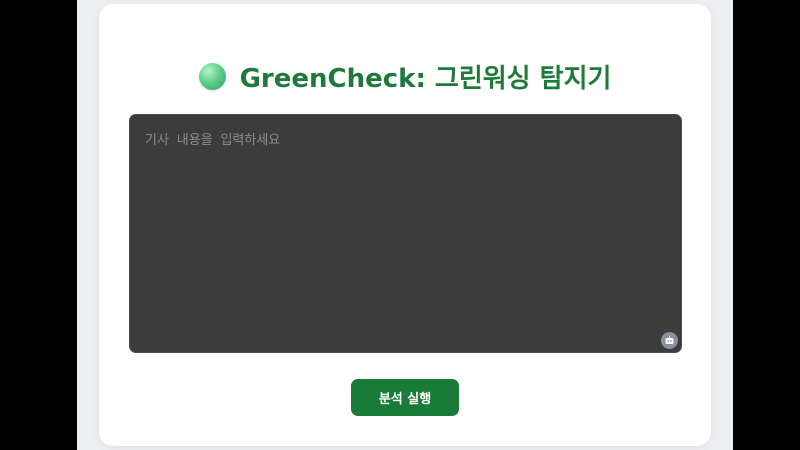  What do you see at coordinates (405, 397) in the screenshot?
I see `analyze-button: 분석 실행` at bounding box center [405, 397].